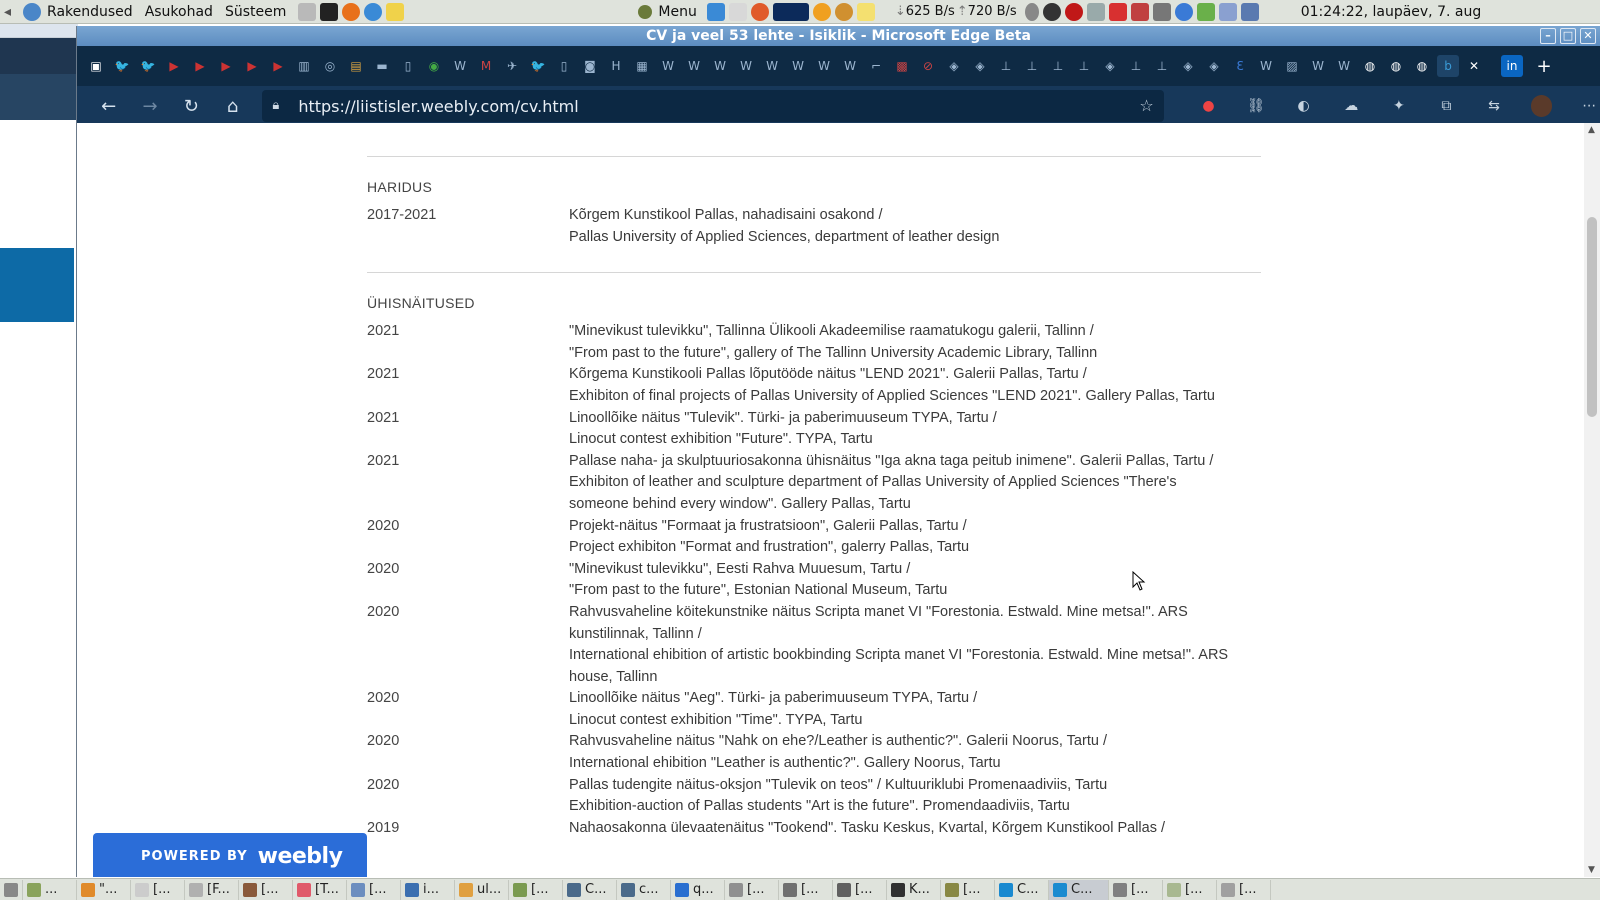 The height and width of the screenshot is (900, 1600). What do you see at coordinates (720, 66) in the screenshot?
I see `tab-wikipedia-4: W` at bounding box center [720, 66].